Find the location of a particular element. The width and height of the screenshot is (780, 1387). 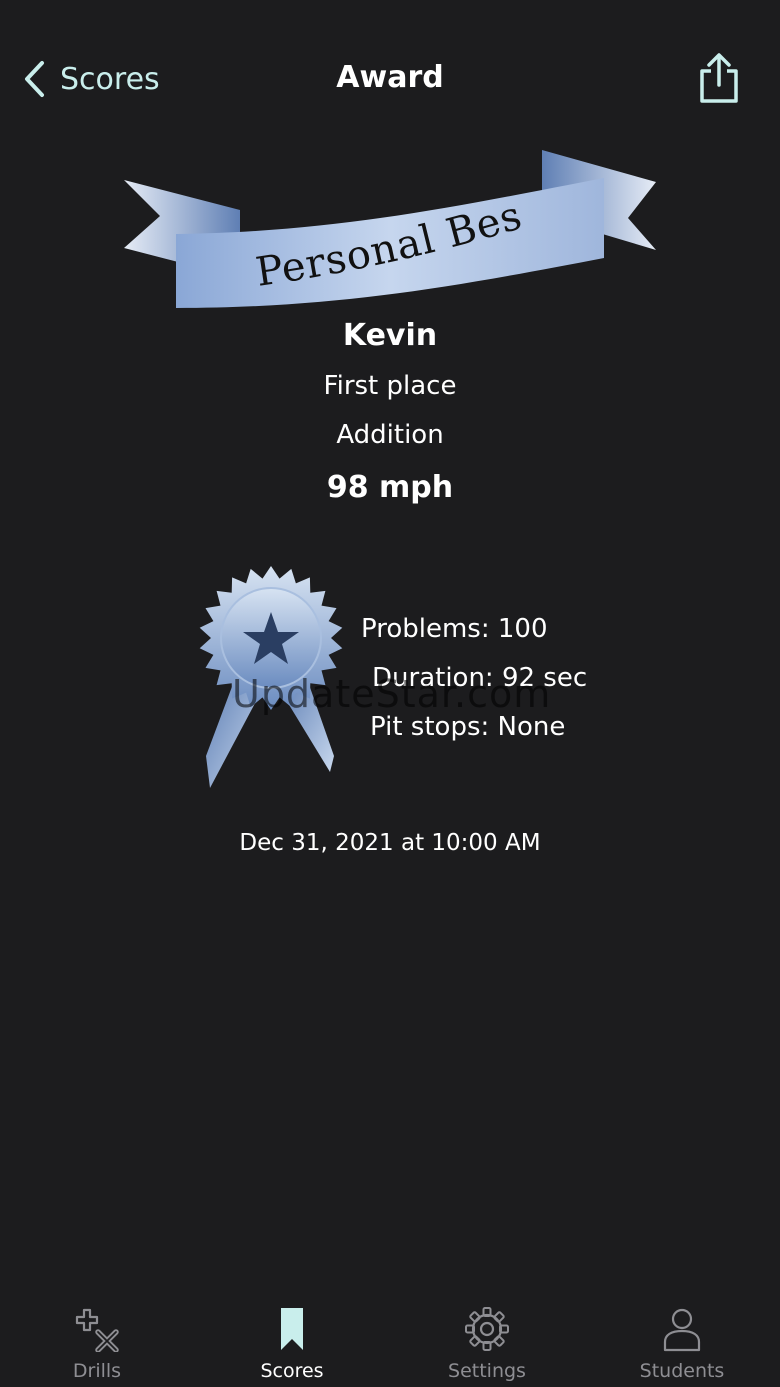

tab-scores: Scores is located at coordinates (292, 1346).